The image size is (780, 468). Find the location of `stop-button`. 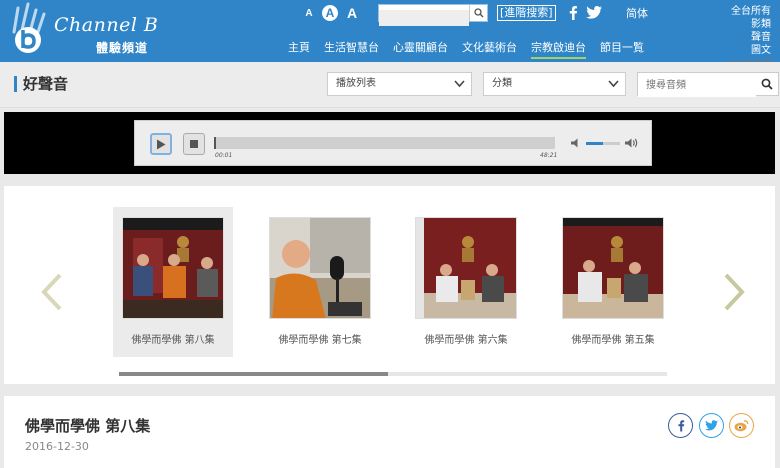

stop-button is located at coordinates (194, 144).